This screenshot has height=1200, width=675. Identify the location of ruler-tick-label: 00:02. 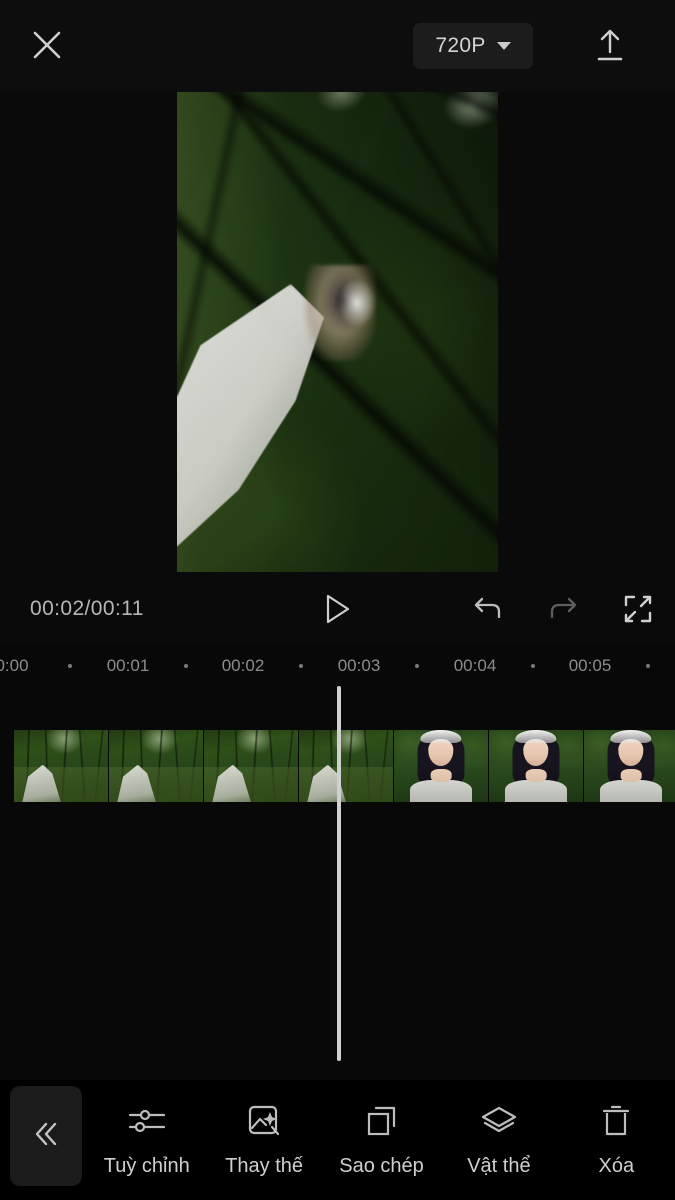
(243, 665).